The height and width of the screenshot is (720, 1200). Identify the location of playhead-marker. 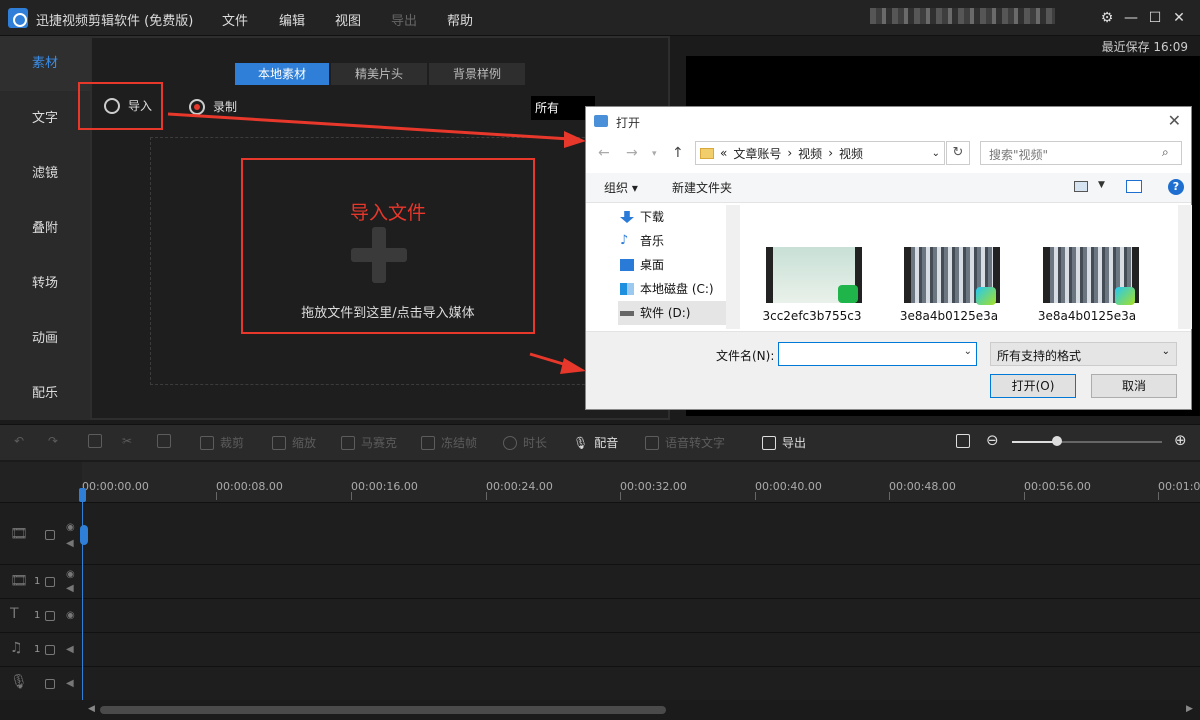
(84, 535).